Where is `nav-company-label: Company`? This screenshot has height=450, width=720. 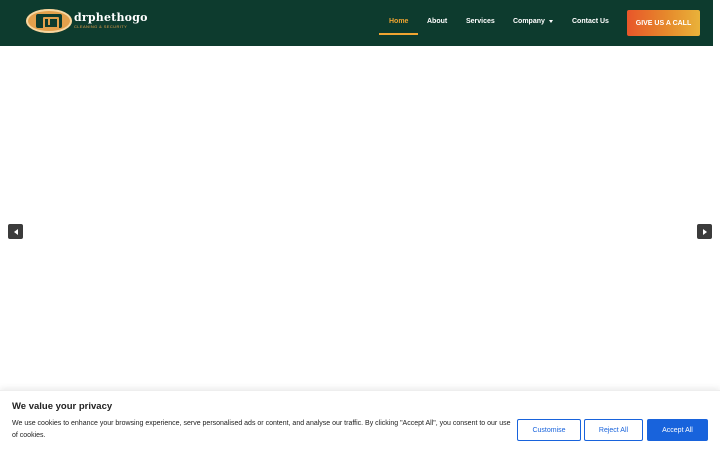
nav-company-label: Company is located at coordinates (529, 21).